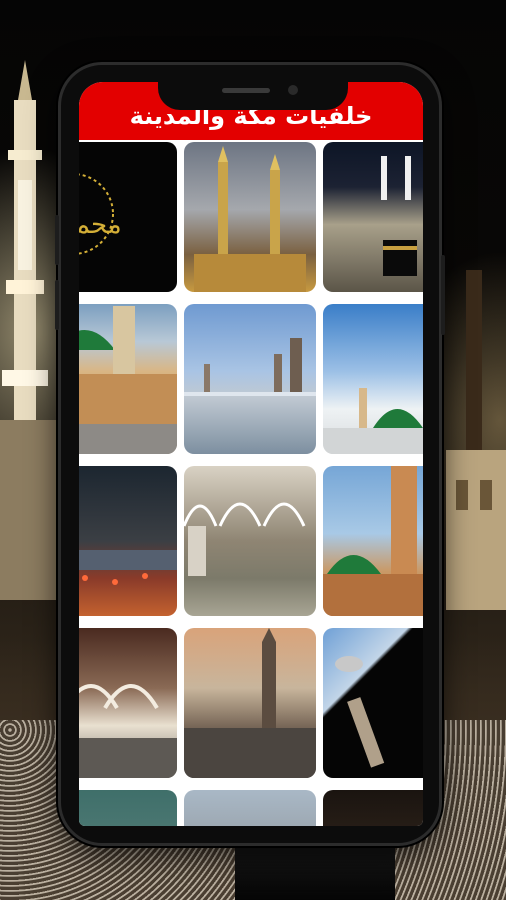  I want to click on wallpaper-tile-partial-dark, so click(373, 808).